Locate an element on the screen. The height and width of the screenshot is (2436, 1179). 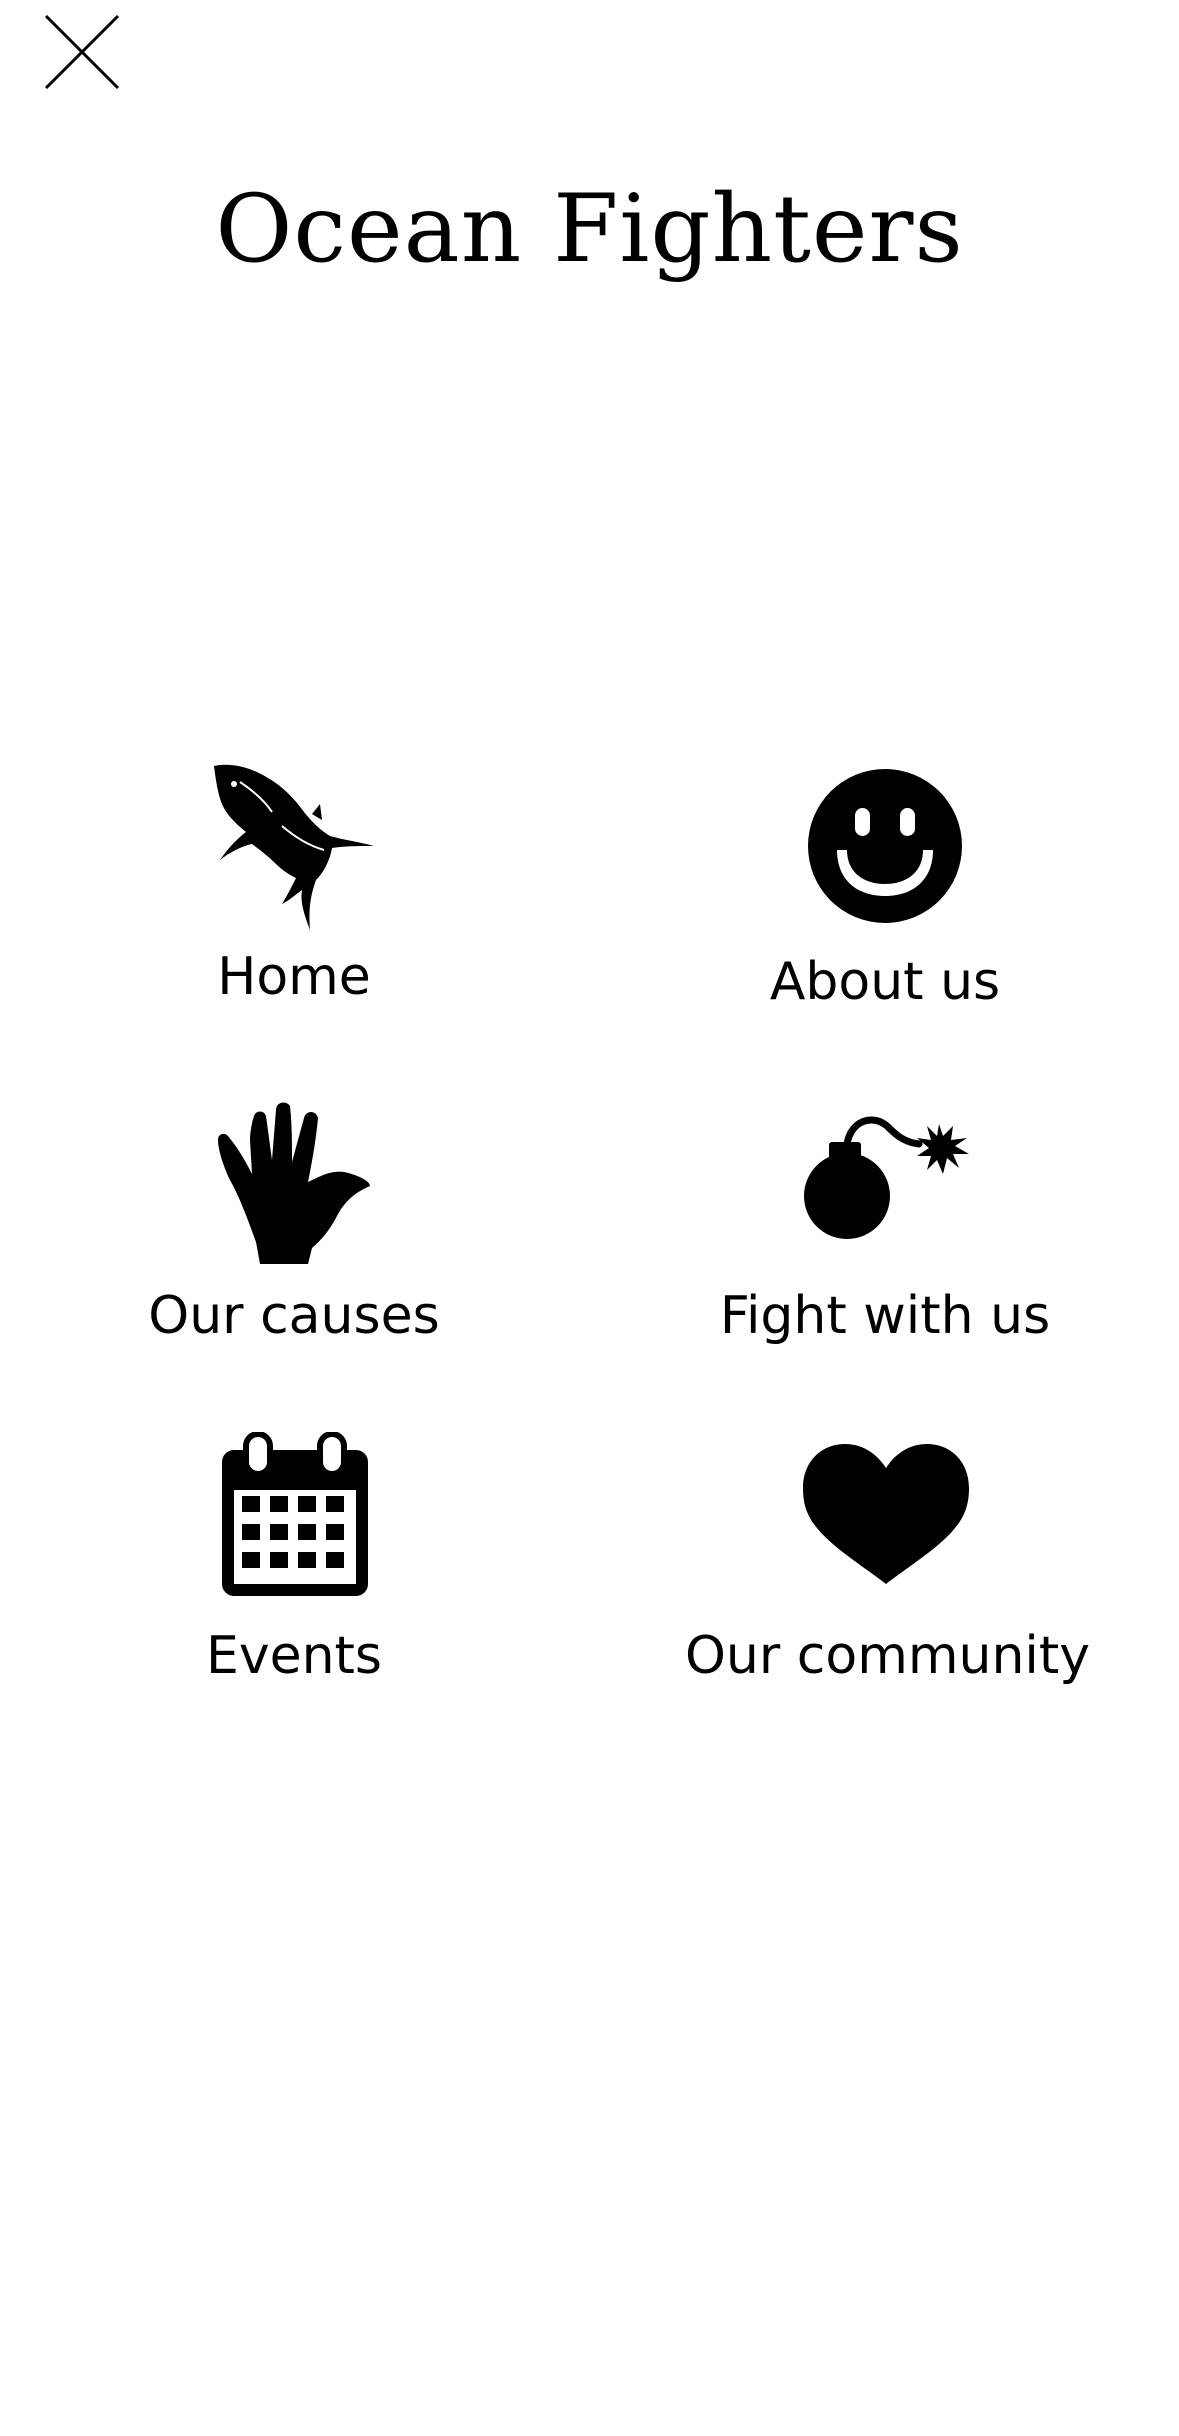
close-button is located at coordinates (82, 52).